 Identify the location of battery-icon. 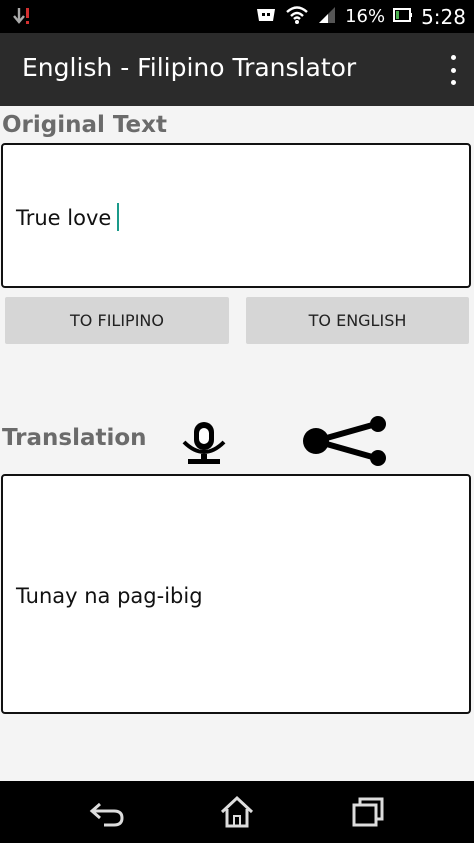
(403, 17).